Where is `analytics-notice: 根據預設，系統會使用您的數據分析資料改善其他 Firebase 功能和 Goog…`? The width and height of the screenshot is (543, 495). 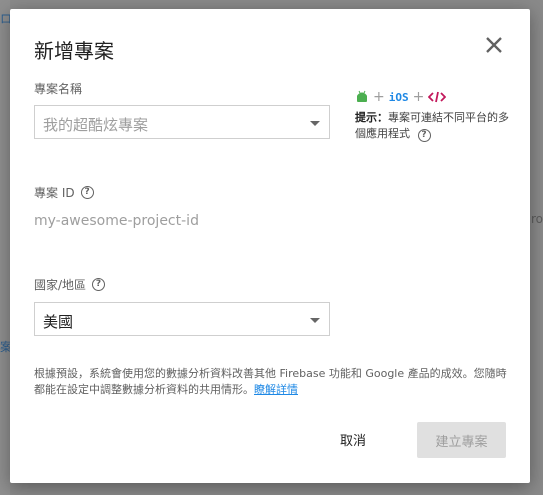
analytics-notice: 根據預設，系統會使用您的數據分析資料改善其他 Firebase 功能和 Goog… is located at coordinates (270, 381).